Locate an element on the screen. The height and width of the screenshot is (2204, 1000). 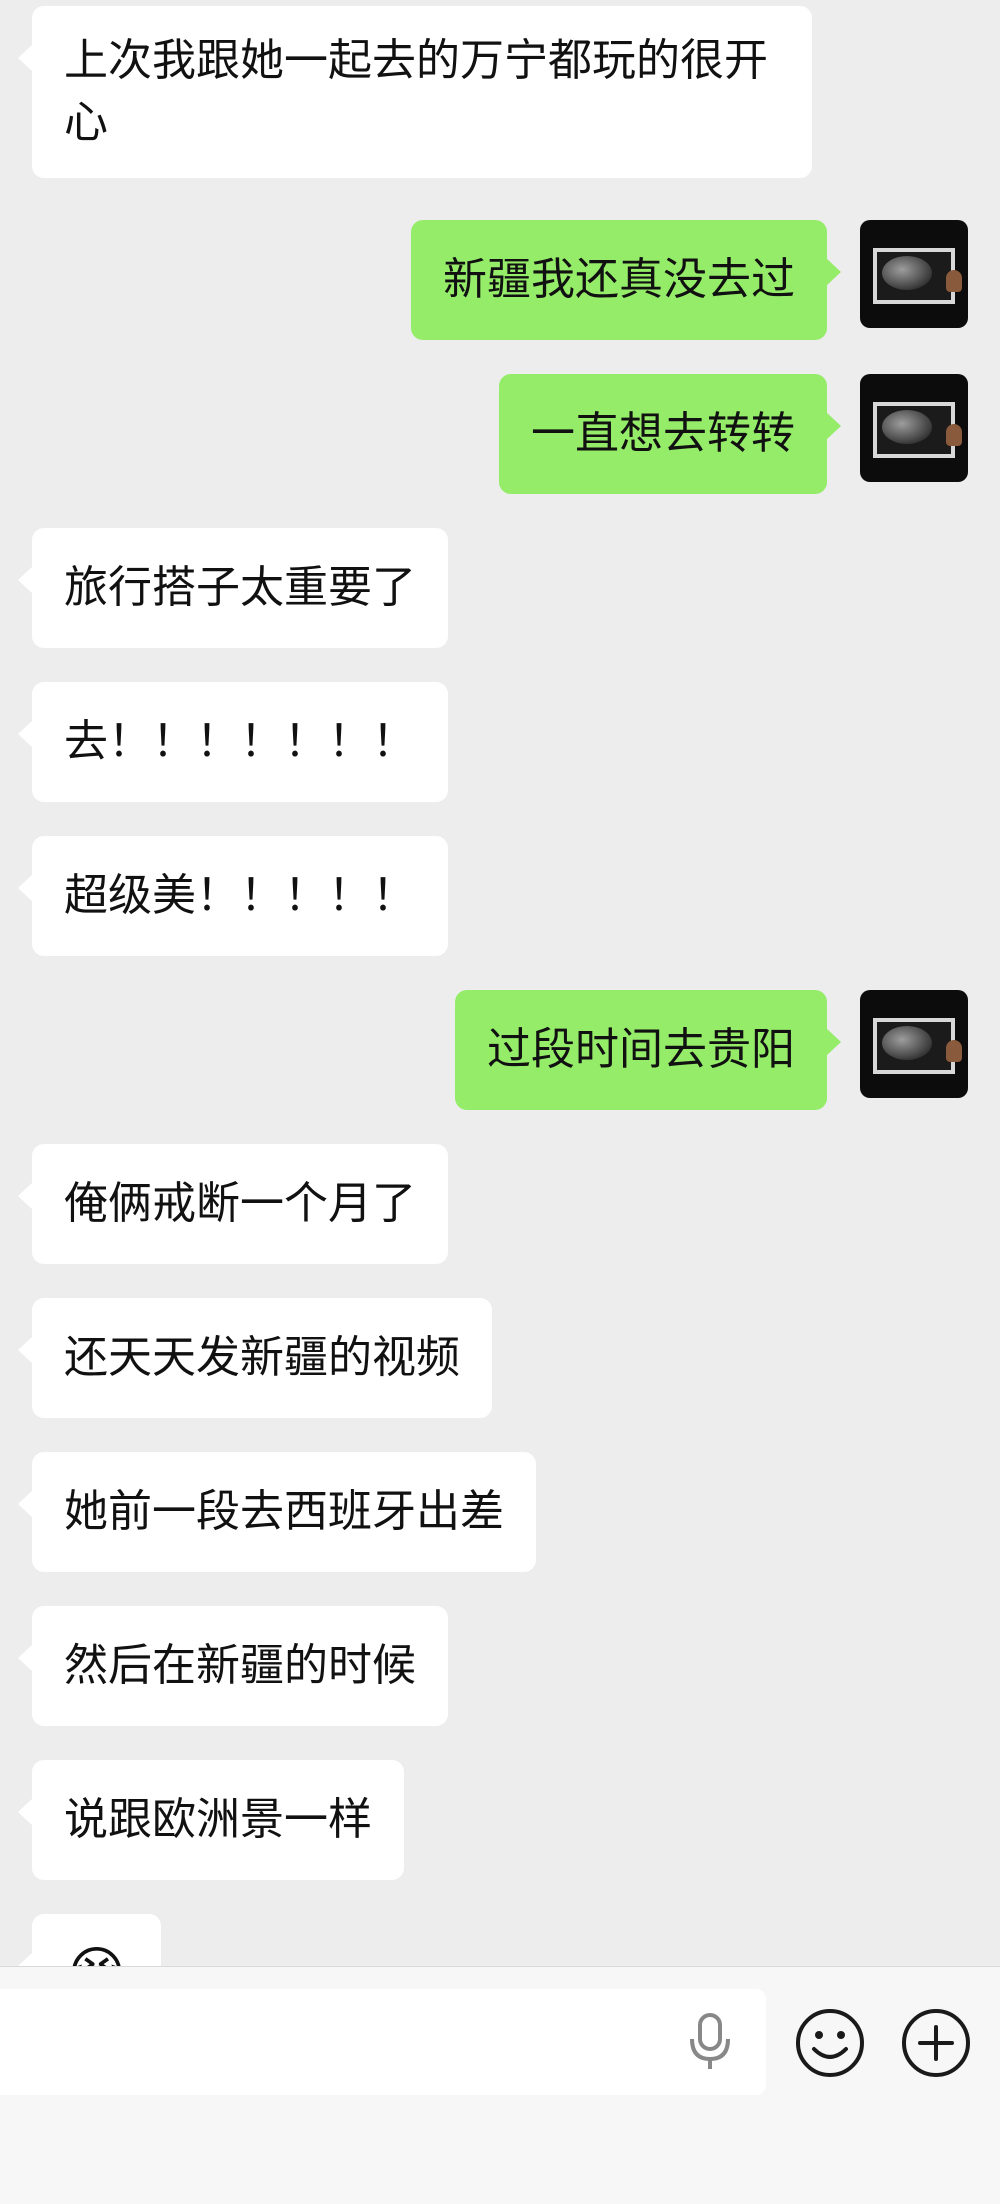
message-text: 一直想去转转 is located at coordinates (663, 433).